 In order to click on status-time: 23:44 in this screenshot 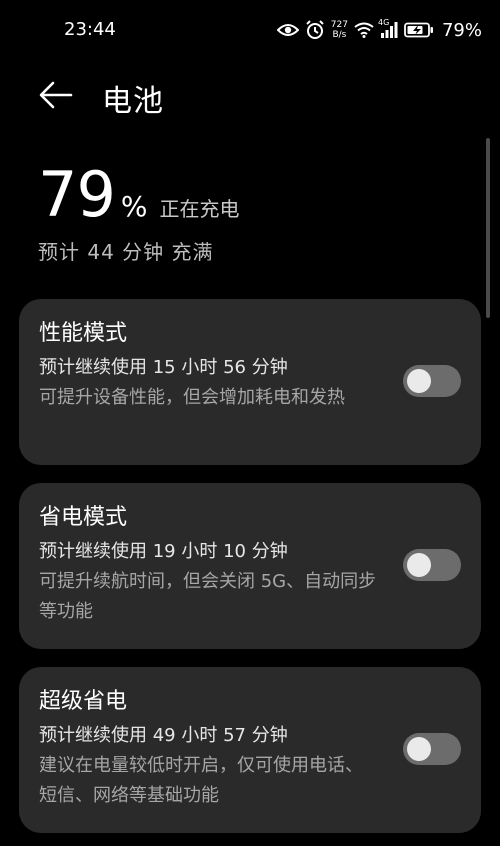, I will do `click(90, 29)`.